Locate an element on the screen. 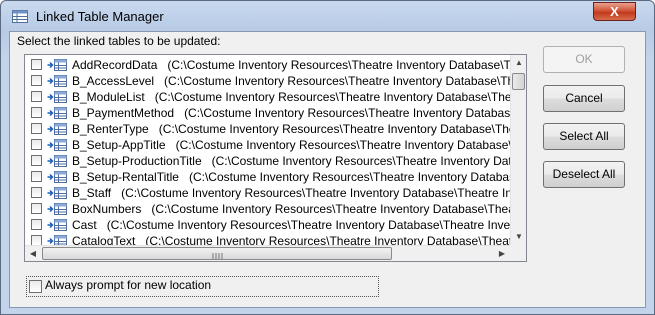  vertical-scroll-thumb is located at coordinates (518, 81).